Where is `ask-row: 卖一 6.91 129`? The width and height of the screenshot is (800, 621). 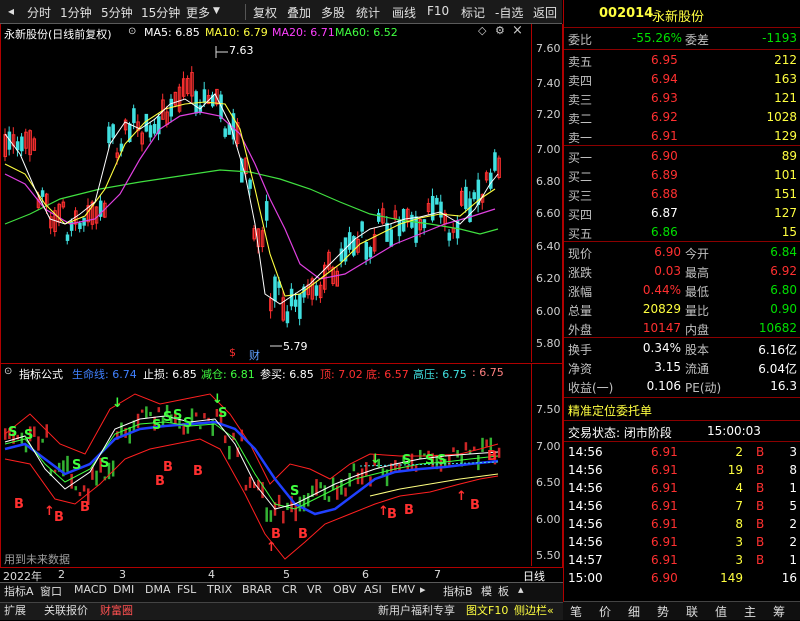
ask-row: 卖一 6.91 129 is located at coordinates (682, 137).